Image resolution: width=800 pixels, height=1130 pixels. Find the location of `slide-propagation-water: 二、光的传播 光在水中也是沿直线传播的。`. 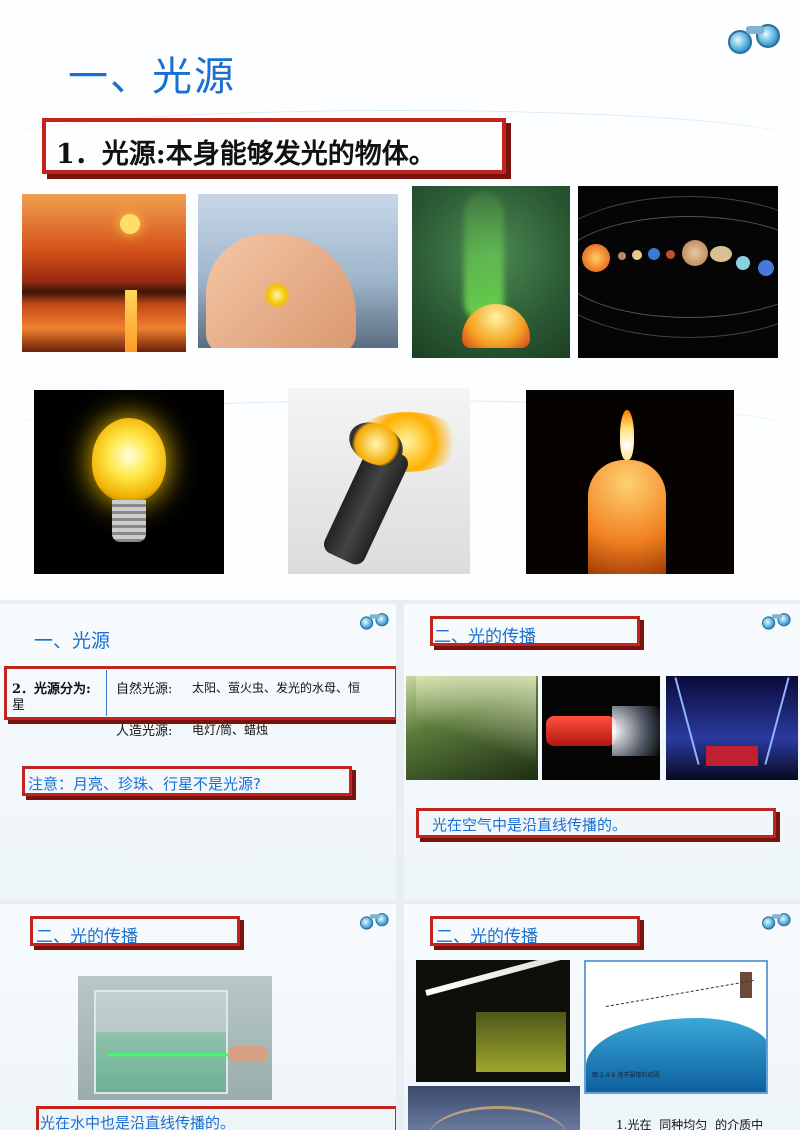

slide-propagation-water: 二、光的传播 光在水中也是沿直线传播的。 is located at coordinates (198, 1017).